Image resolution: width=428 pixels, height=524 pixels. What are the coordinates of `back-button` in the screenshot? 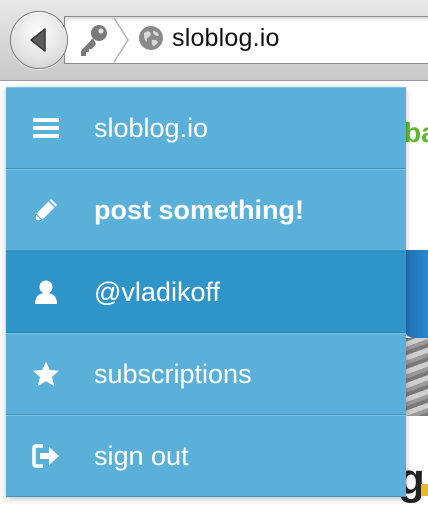 It's located at (39, 40).